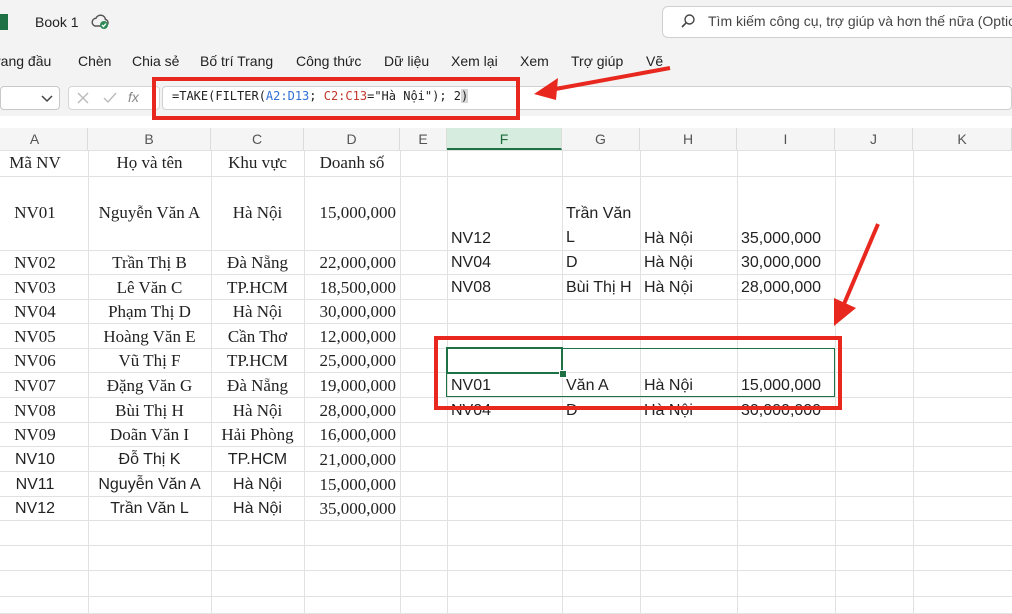  I want to click on data-cell: Doãn Văn I, so click(149, 434).